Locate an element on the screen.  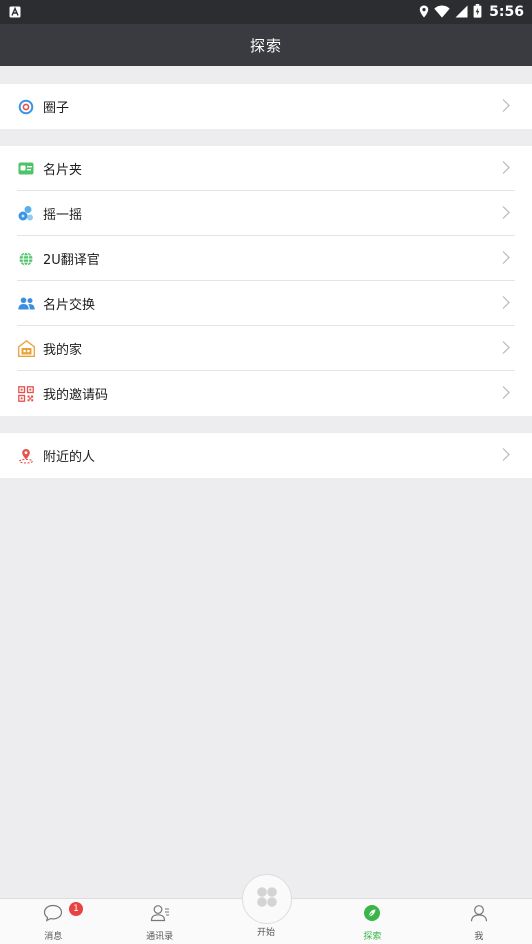
menu-item-invite-code: 我的邀请码 is located at coordinates (266, 393).